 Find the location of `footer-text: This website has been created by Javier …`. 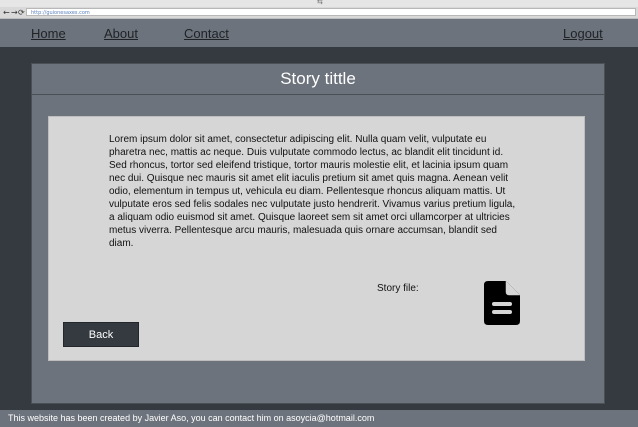

footer-text: This website has been created by Javier … is located at coordinates (191, 418).